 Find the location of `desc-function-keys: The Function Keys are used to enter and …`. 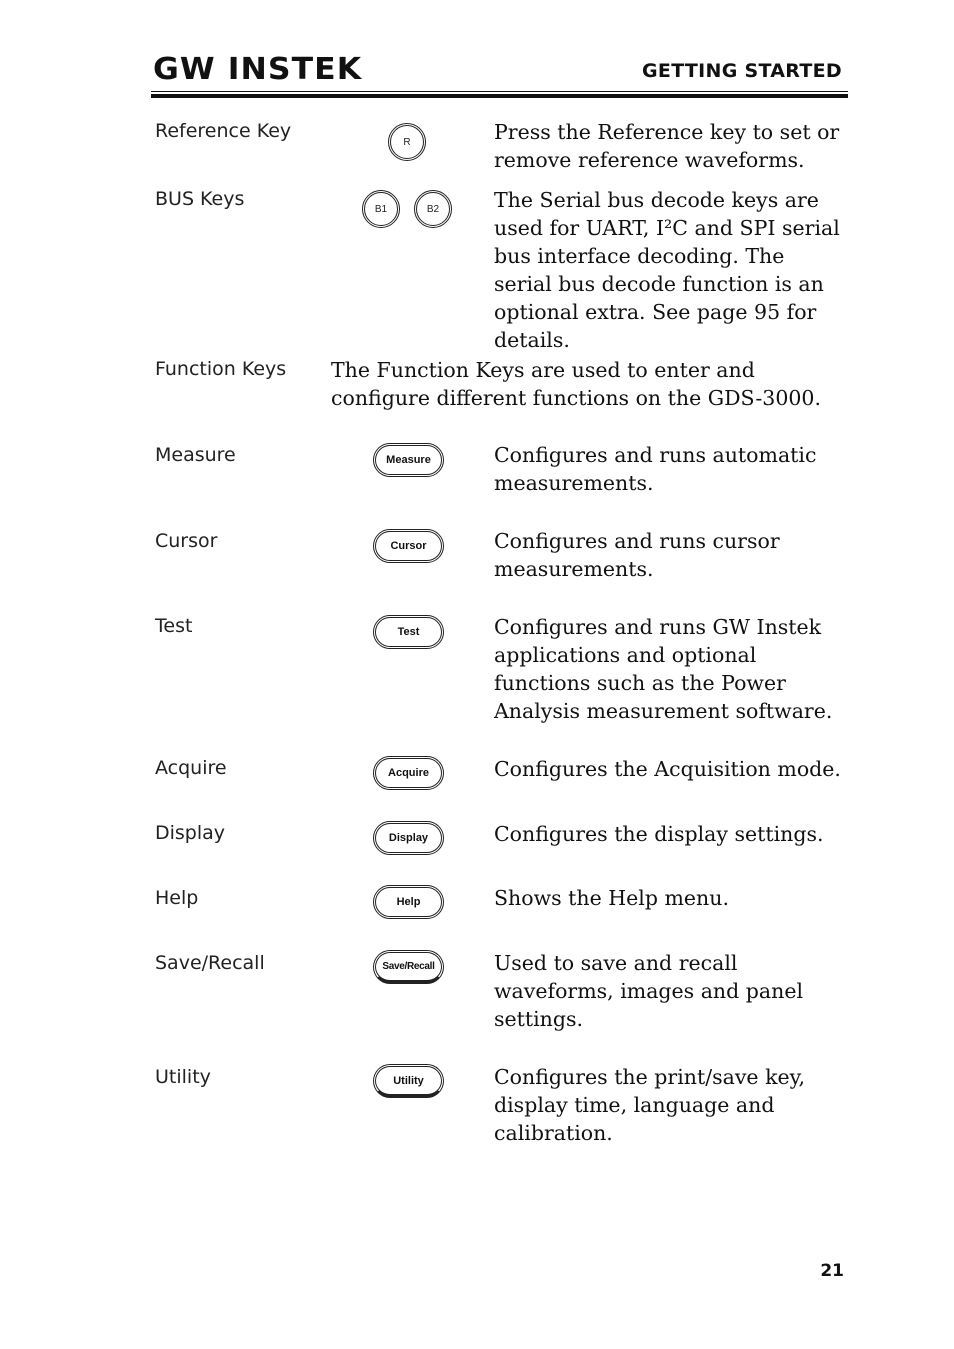

desc-function-keys: The Function Keys are used to enter and … is located at coordinates (576, 384).